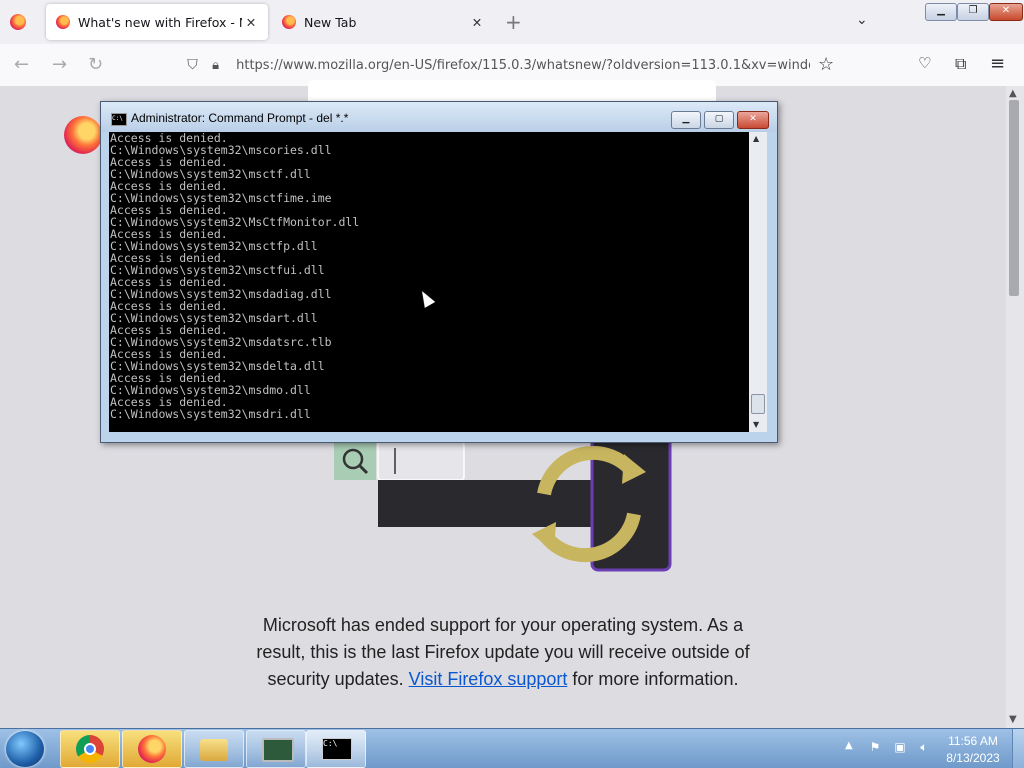 The height and width of the screenshot is (768, 1024). What do you see at coordinates (488, 503) in the screenshot?
I see `illustration-panel` at bounding box center [488, 503].